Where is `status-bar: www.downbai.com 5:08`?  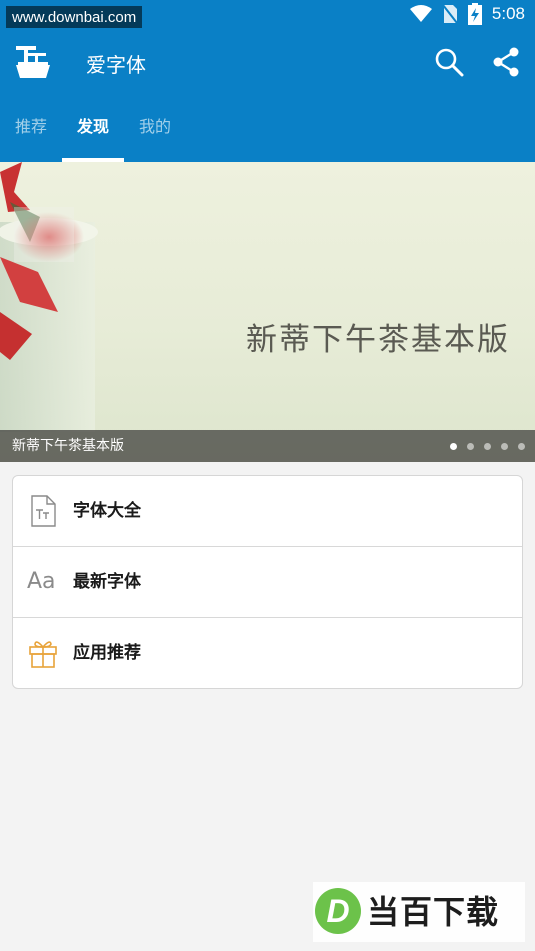
status-bar: www.downbai.com 5:08 is located at coordinates (267, 15).